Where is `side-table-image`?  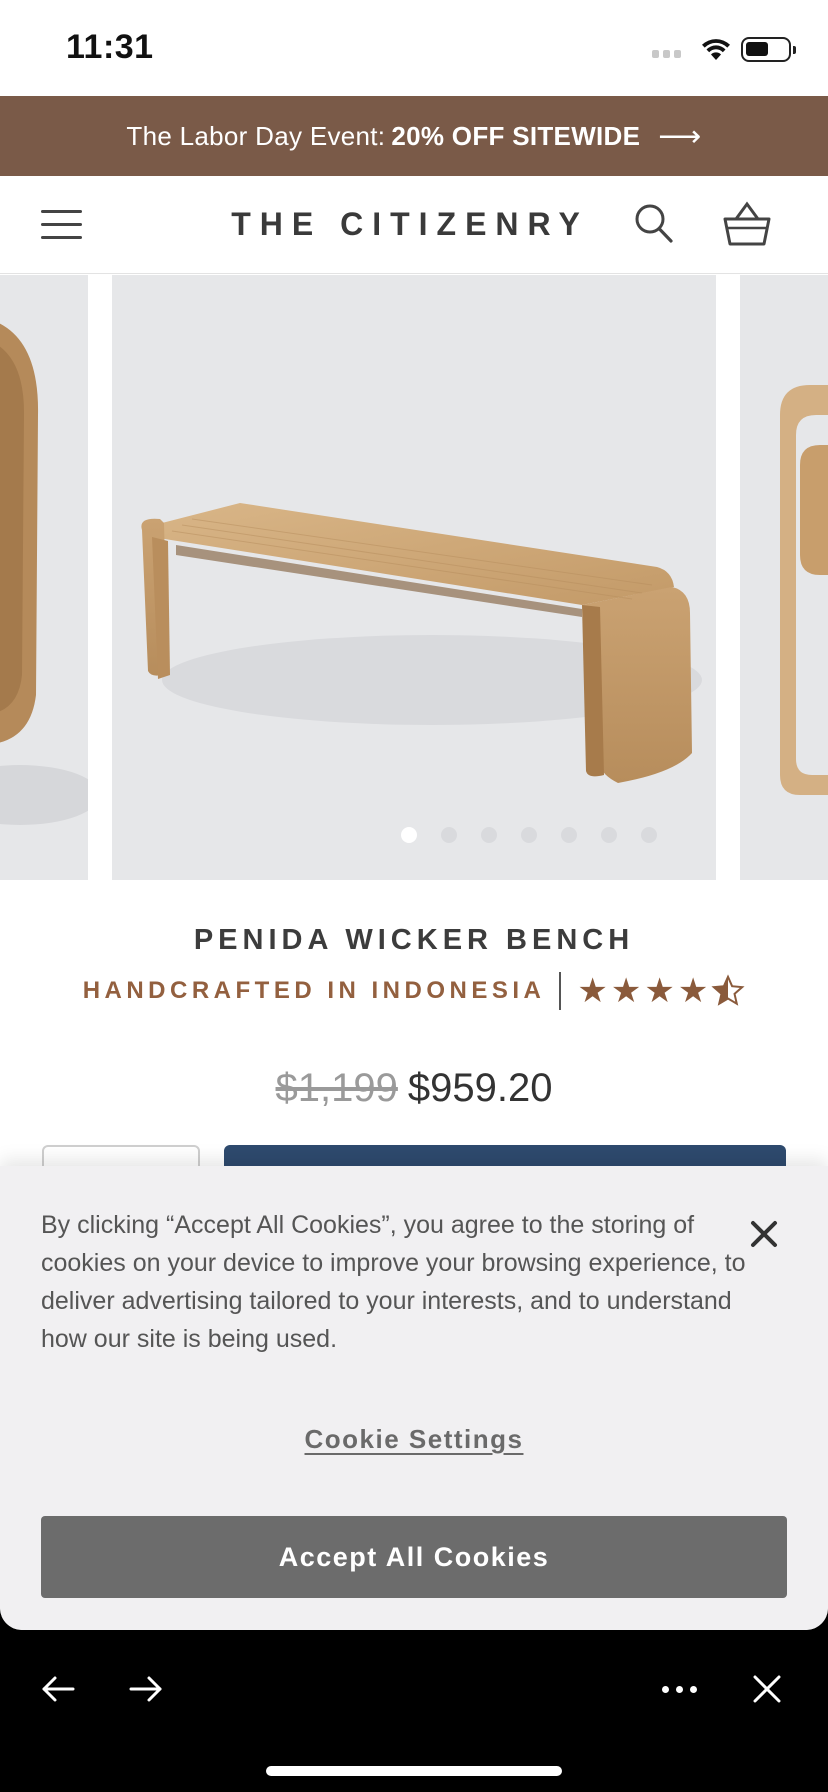 side-table-image is located at coordinates (804, 590).